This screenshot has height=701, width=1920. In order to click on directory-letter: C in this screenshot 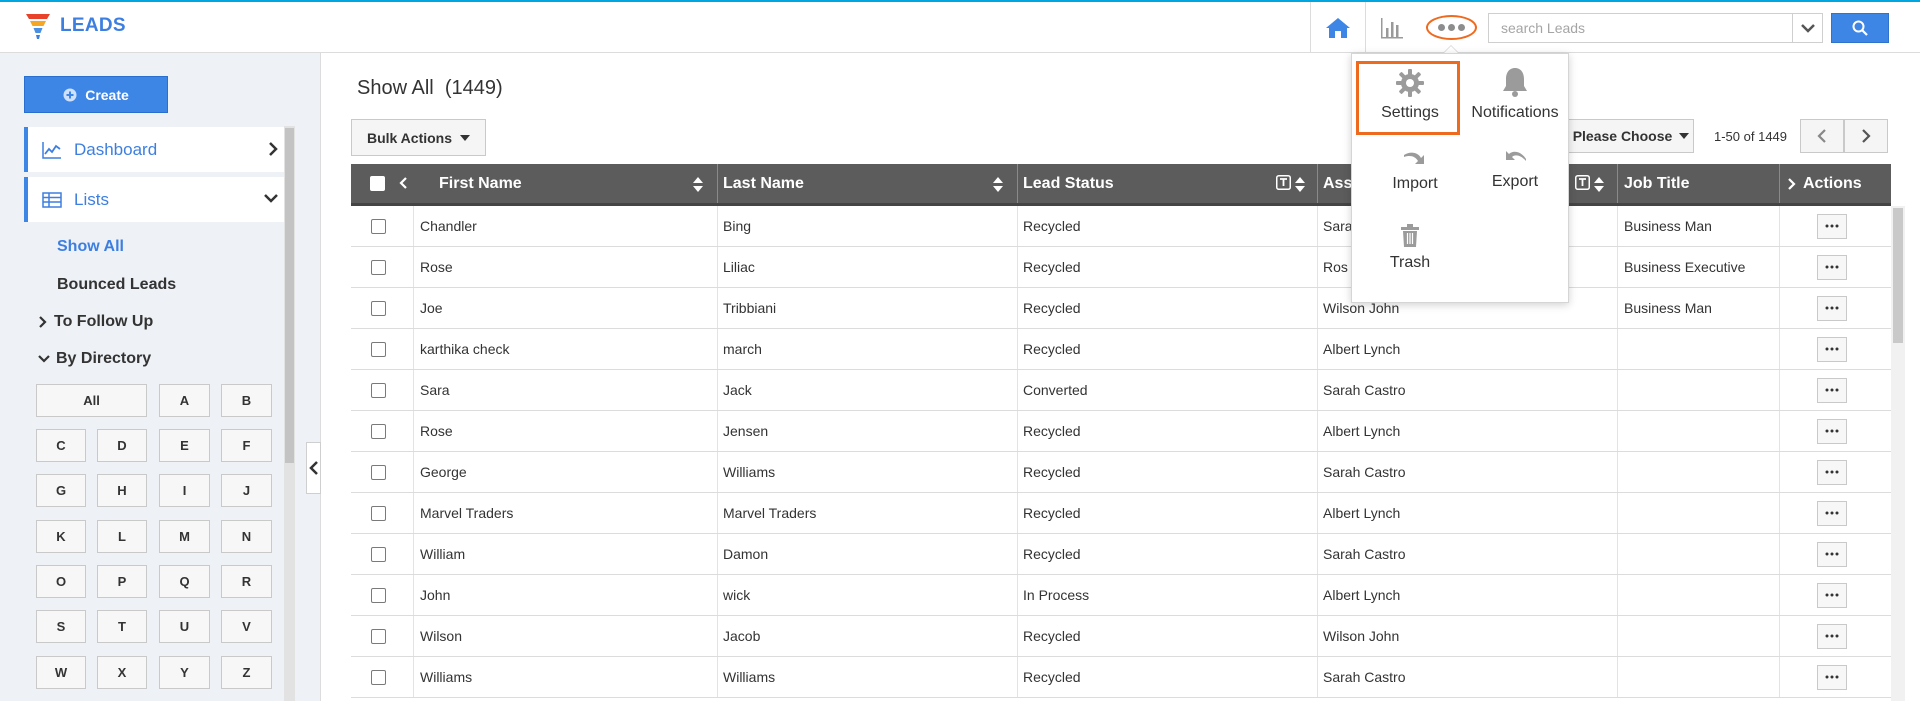, I will do `click(61, 445)`.